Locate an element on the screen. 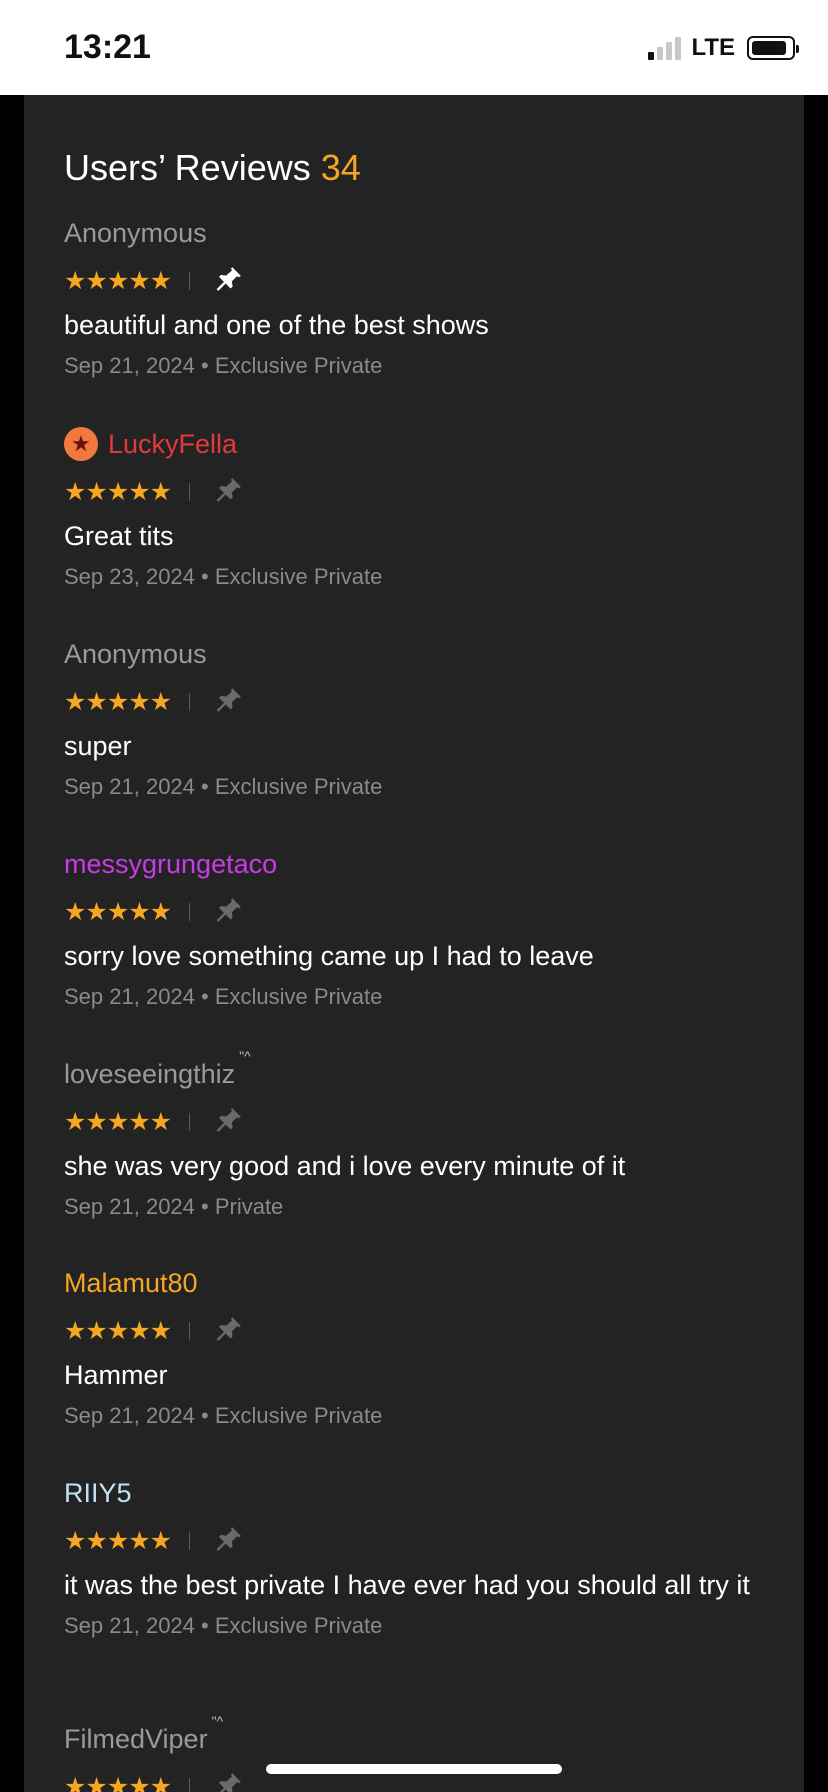 This screenshot has height=1792, width=828. review-text: beautiful and one of the best shows is located at coordinates (276, 325).